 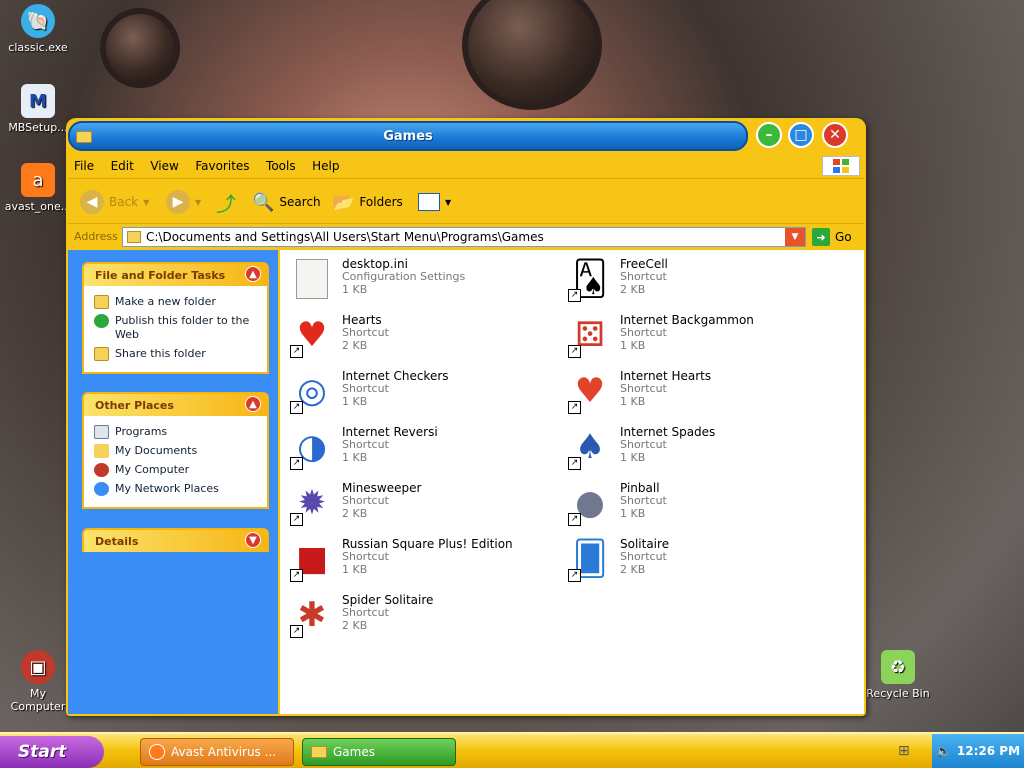 What do you see at coordinates (419, 615) in the screenshot?
I see `file-item: ✱ ↗ Spider Solitaire Shortcut 2 KB` at bounding box center [419, 615].